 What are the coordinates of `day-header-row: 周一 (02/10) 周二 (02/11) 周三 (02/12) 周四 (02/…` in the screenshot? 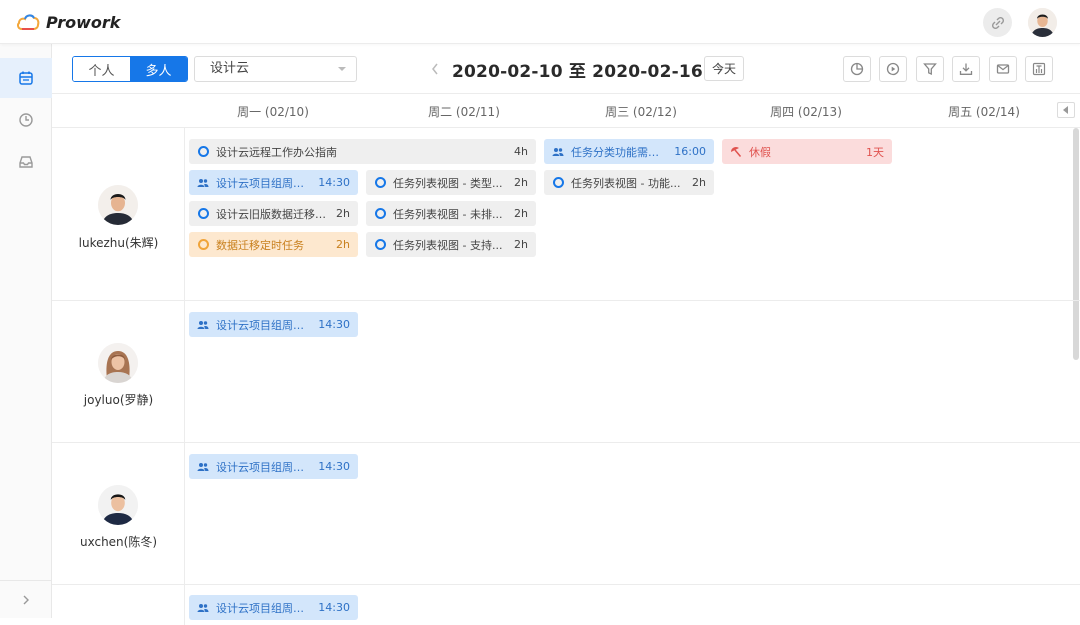 It's located at (566, 111).